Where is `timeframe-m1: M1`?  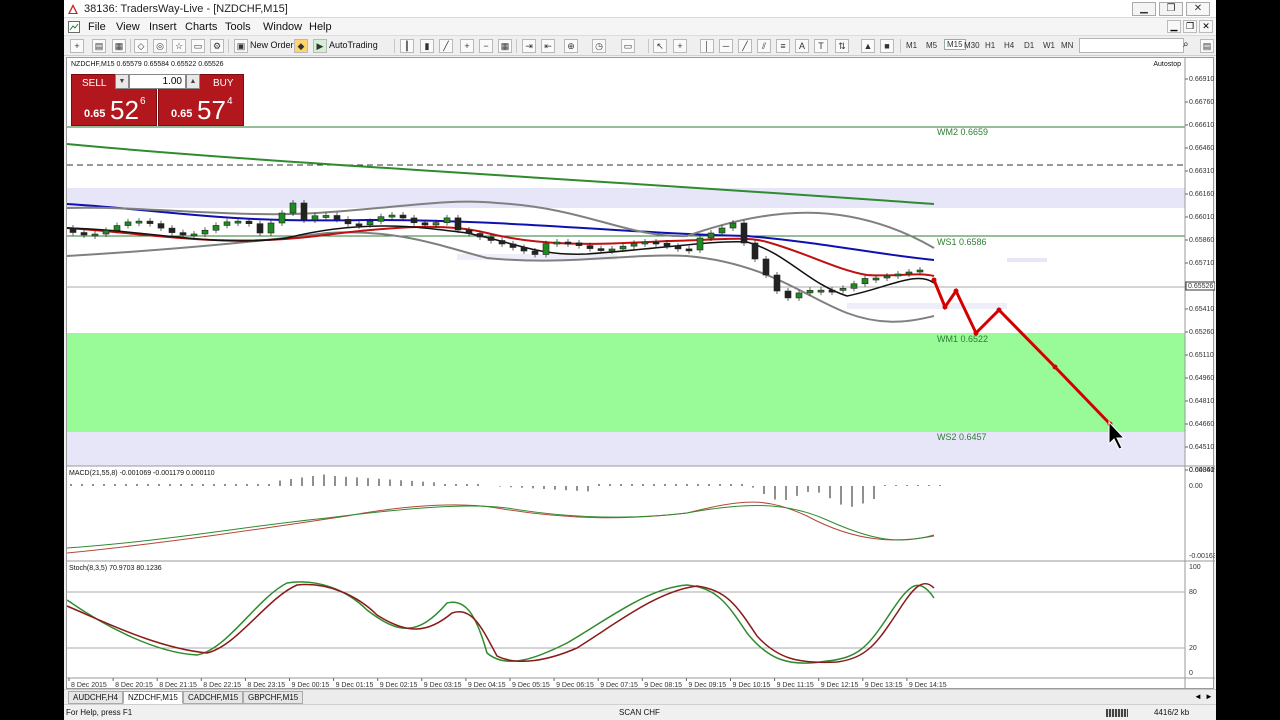
timeframe-m1: M1 is located at coordinates (911, 45).